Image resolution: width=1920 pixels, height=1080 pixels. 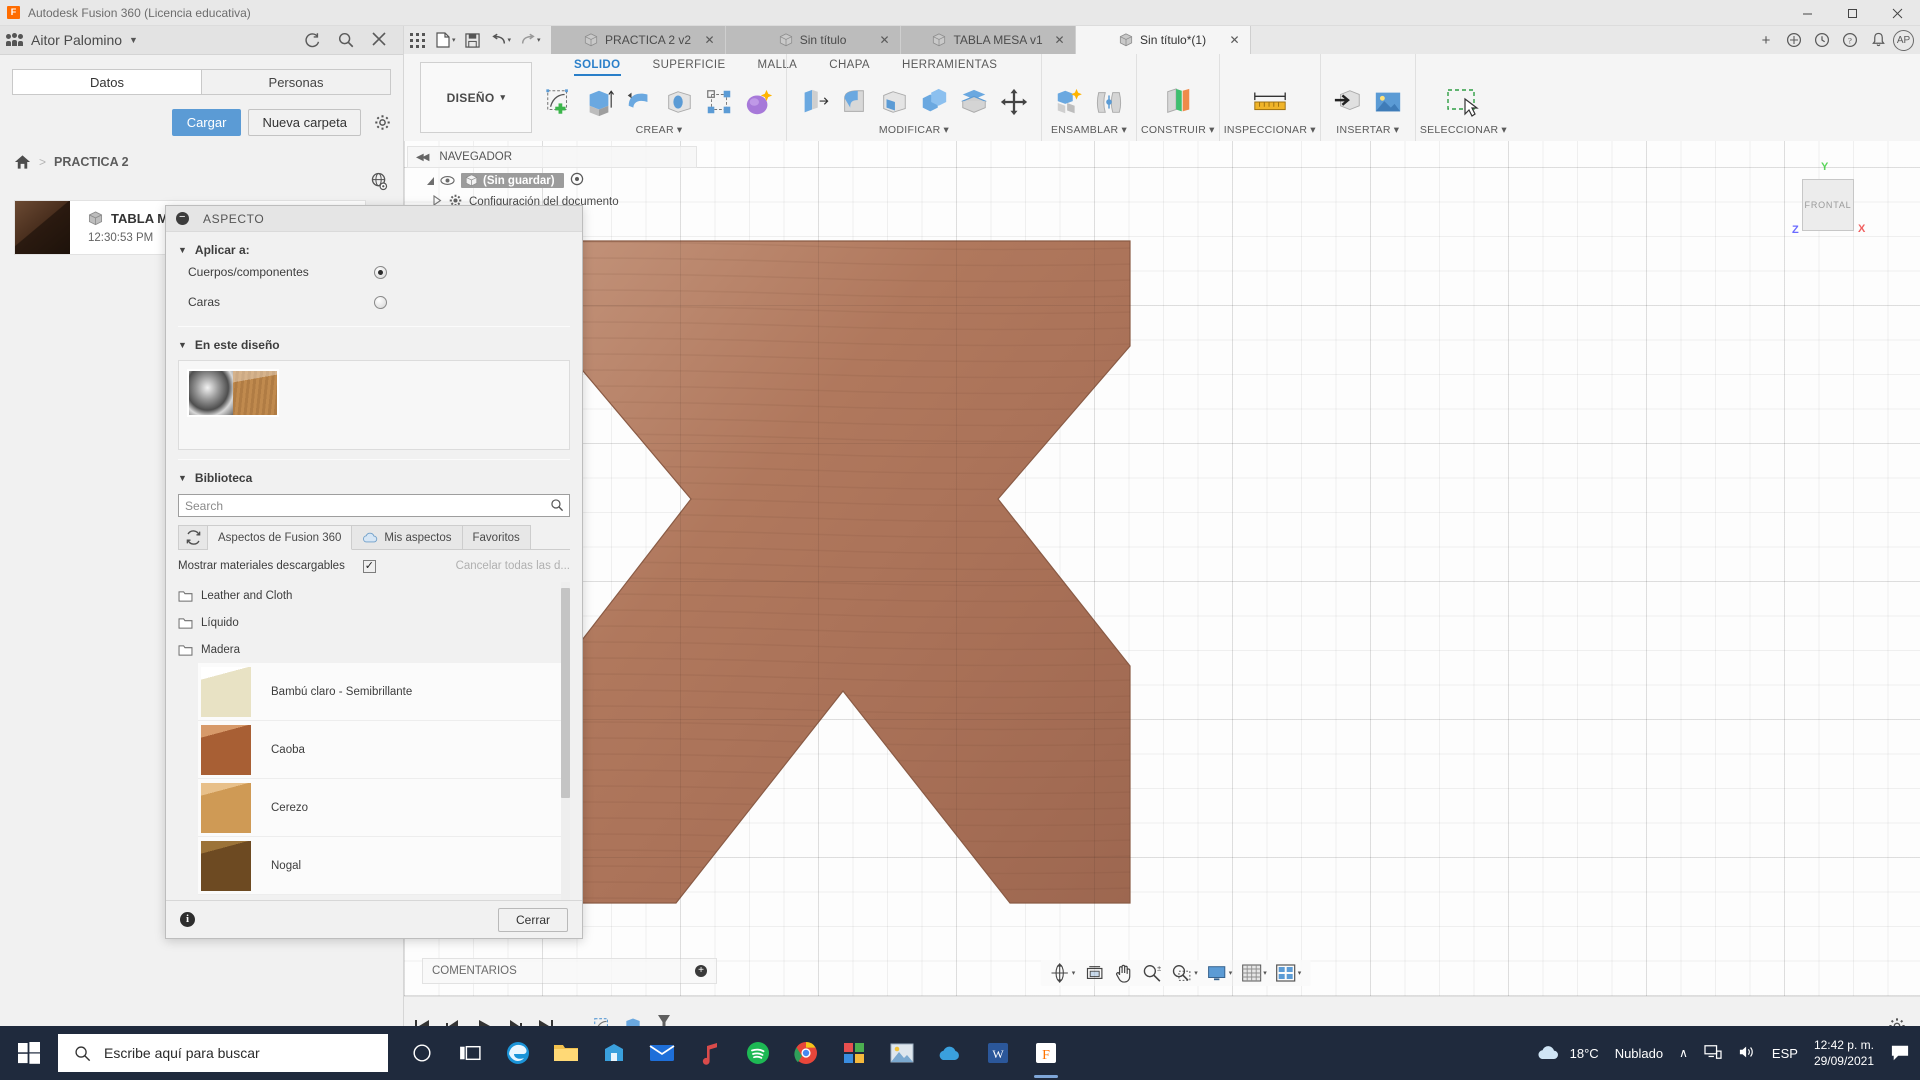 I want to click on extensions-icon, so click(x=1794, y=40).